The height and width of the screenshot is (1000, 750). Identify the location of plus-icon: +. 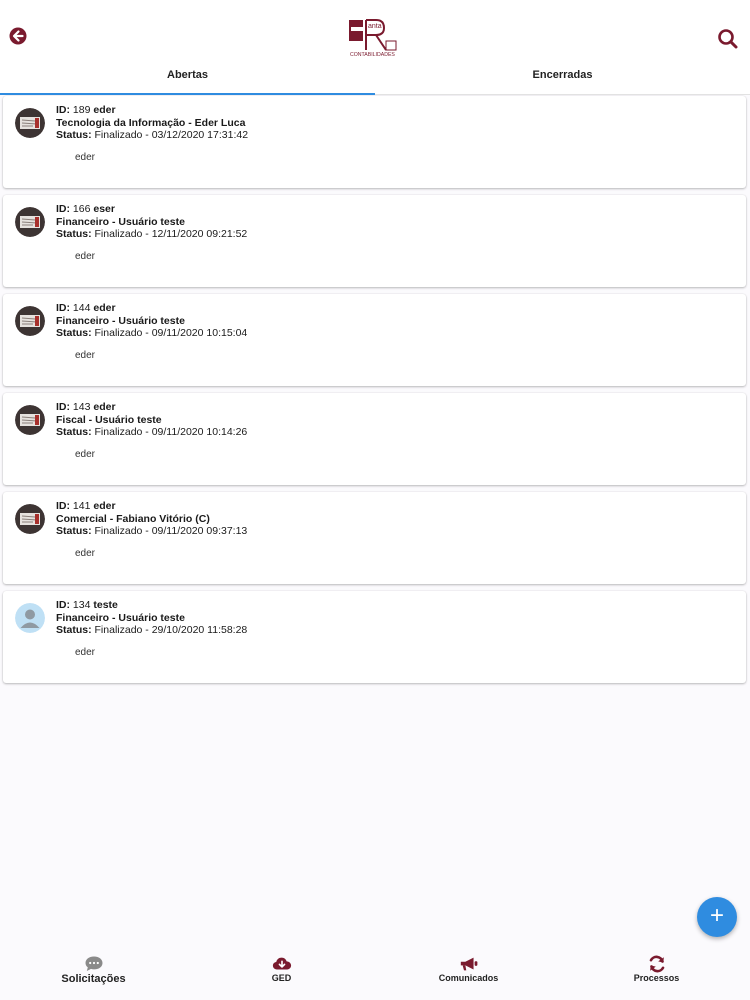
(716, 915).